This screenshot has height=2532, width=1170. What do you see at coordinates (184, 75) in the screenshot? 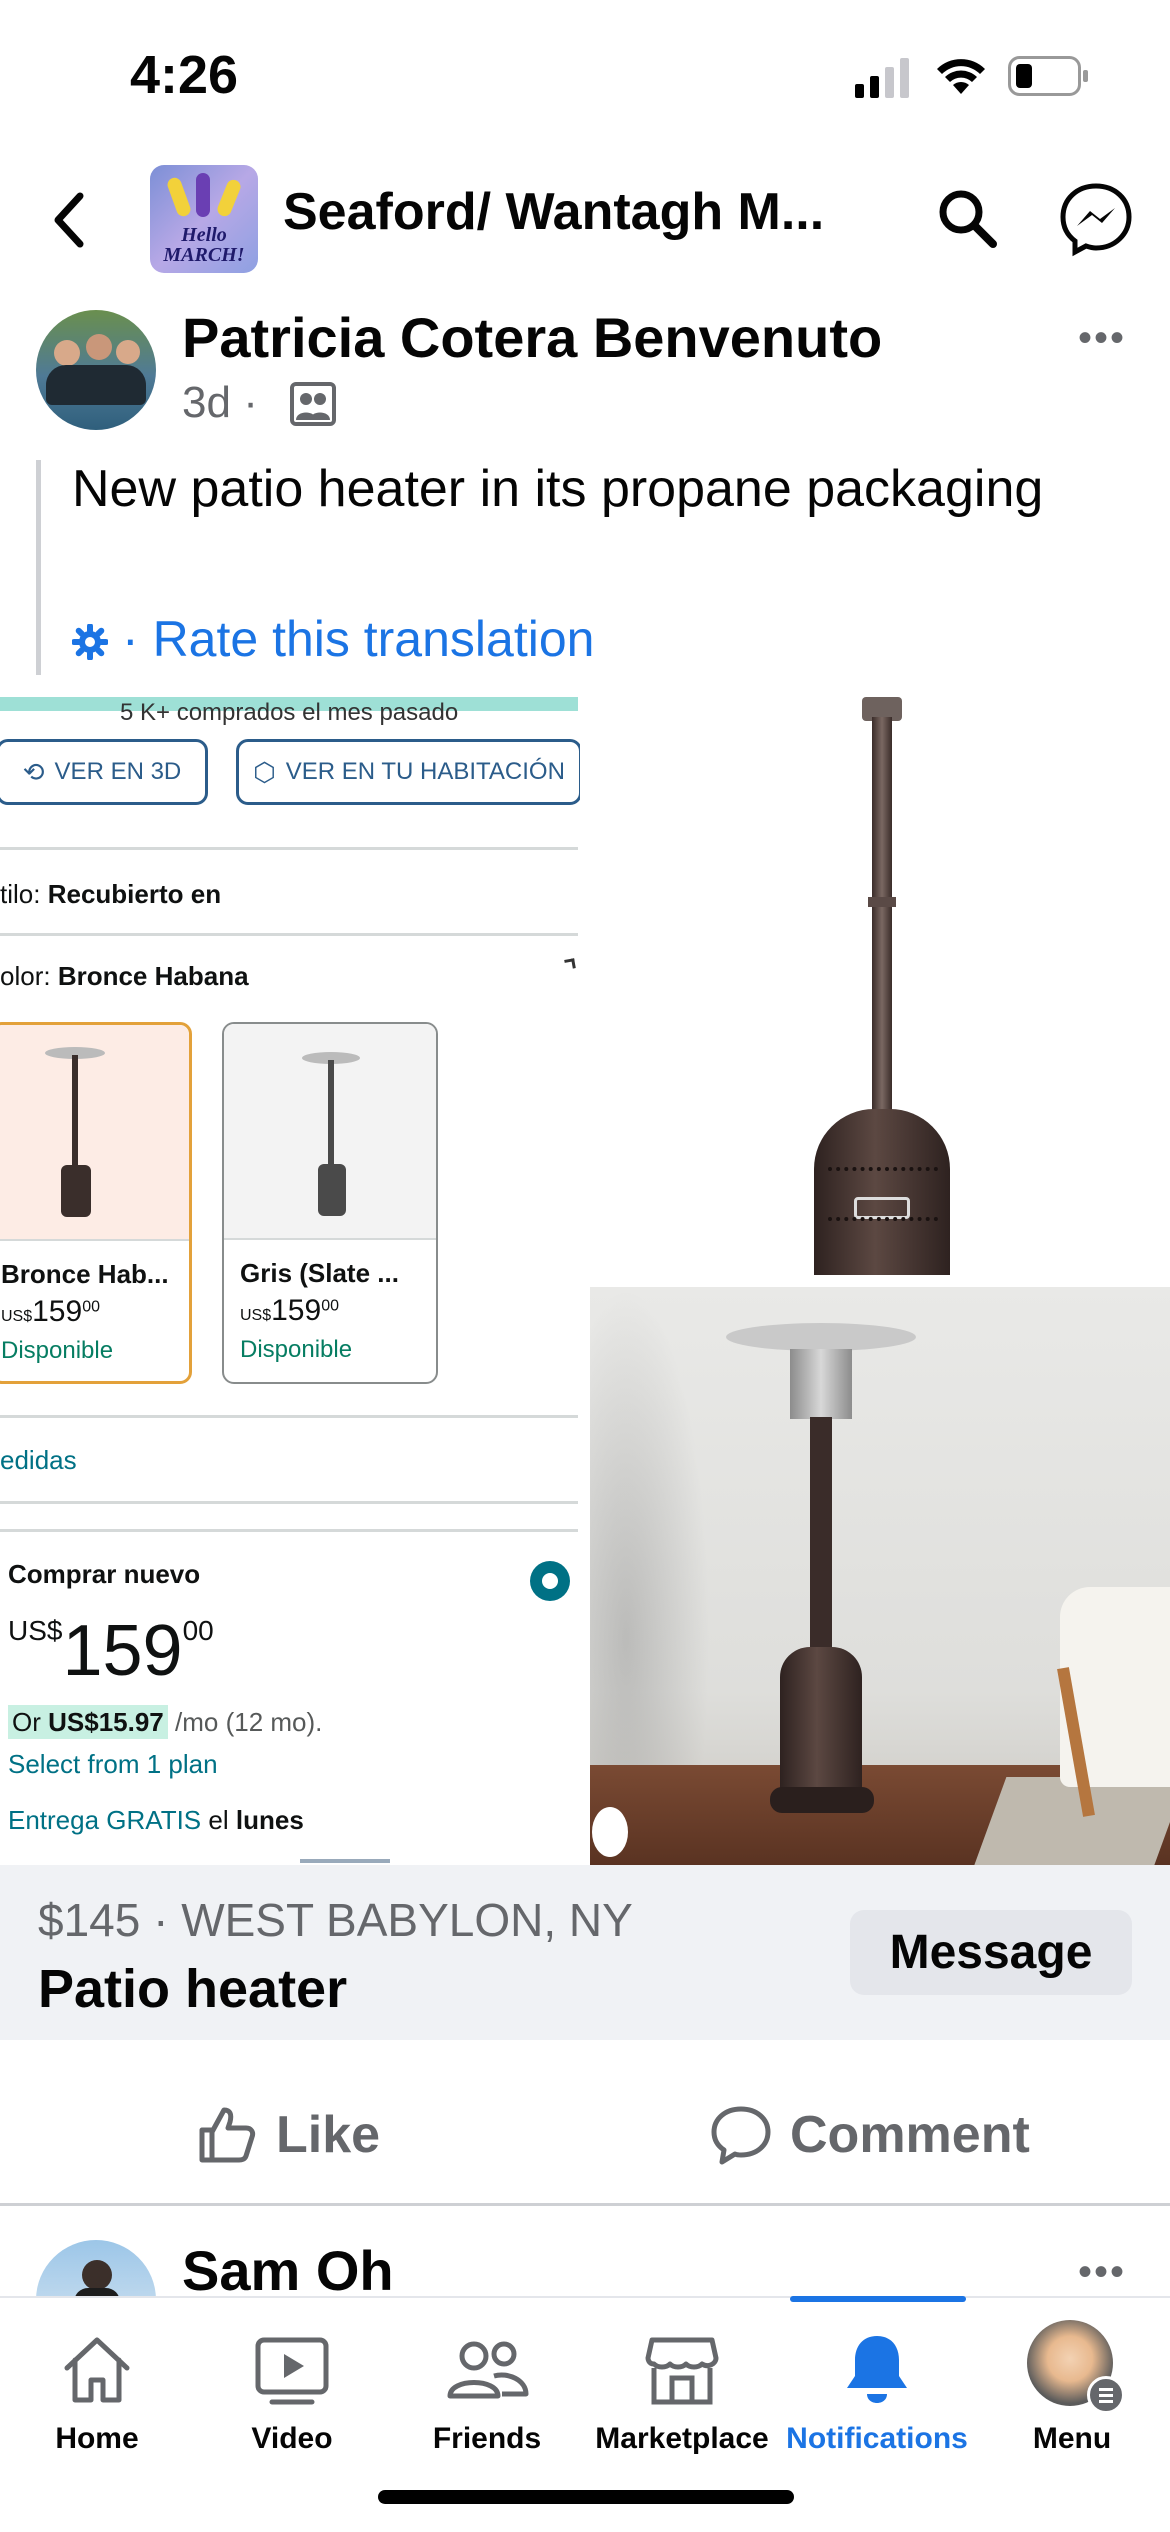
I see `status-time: 4:26` at bounding box center [184, 75].